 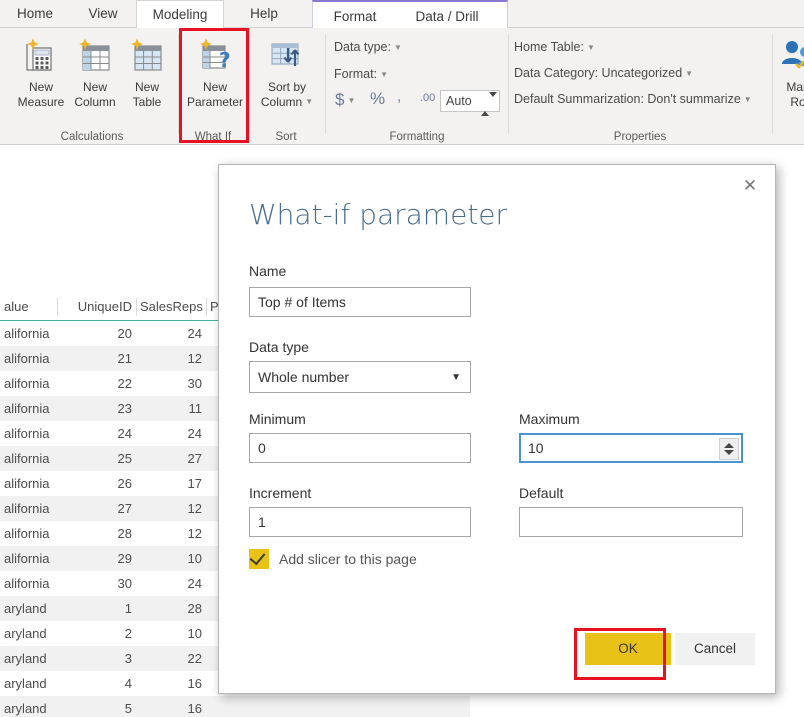 I want to click on new-parameter-button: ? New Parameter, so click(x=215, y=78).